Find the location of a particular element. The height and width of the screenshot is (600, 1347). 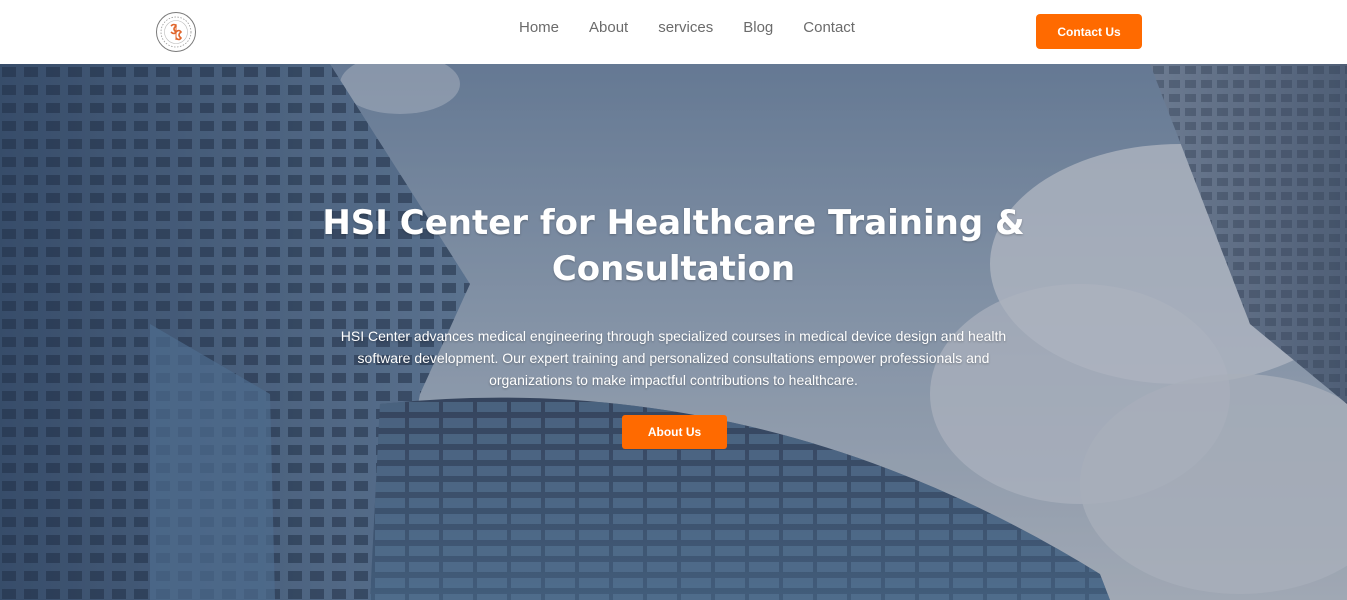

hsi-logo-icon is located at coordinates (176, 32).